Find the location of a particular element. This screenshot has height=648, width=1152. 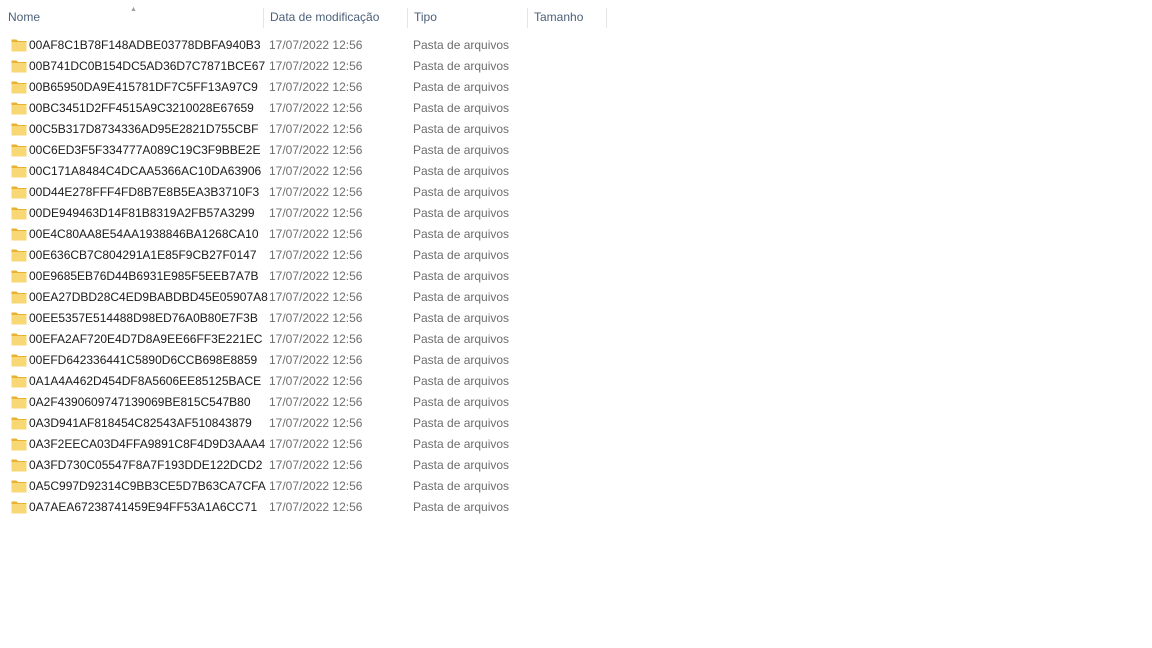

column-header-date-modified: Data de modificação is located at coordinates (334, 18).